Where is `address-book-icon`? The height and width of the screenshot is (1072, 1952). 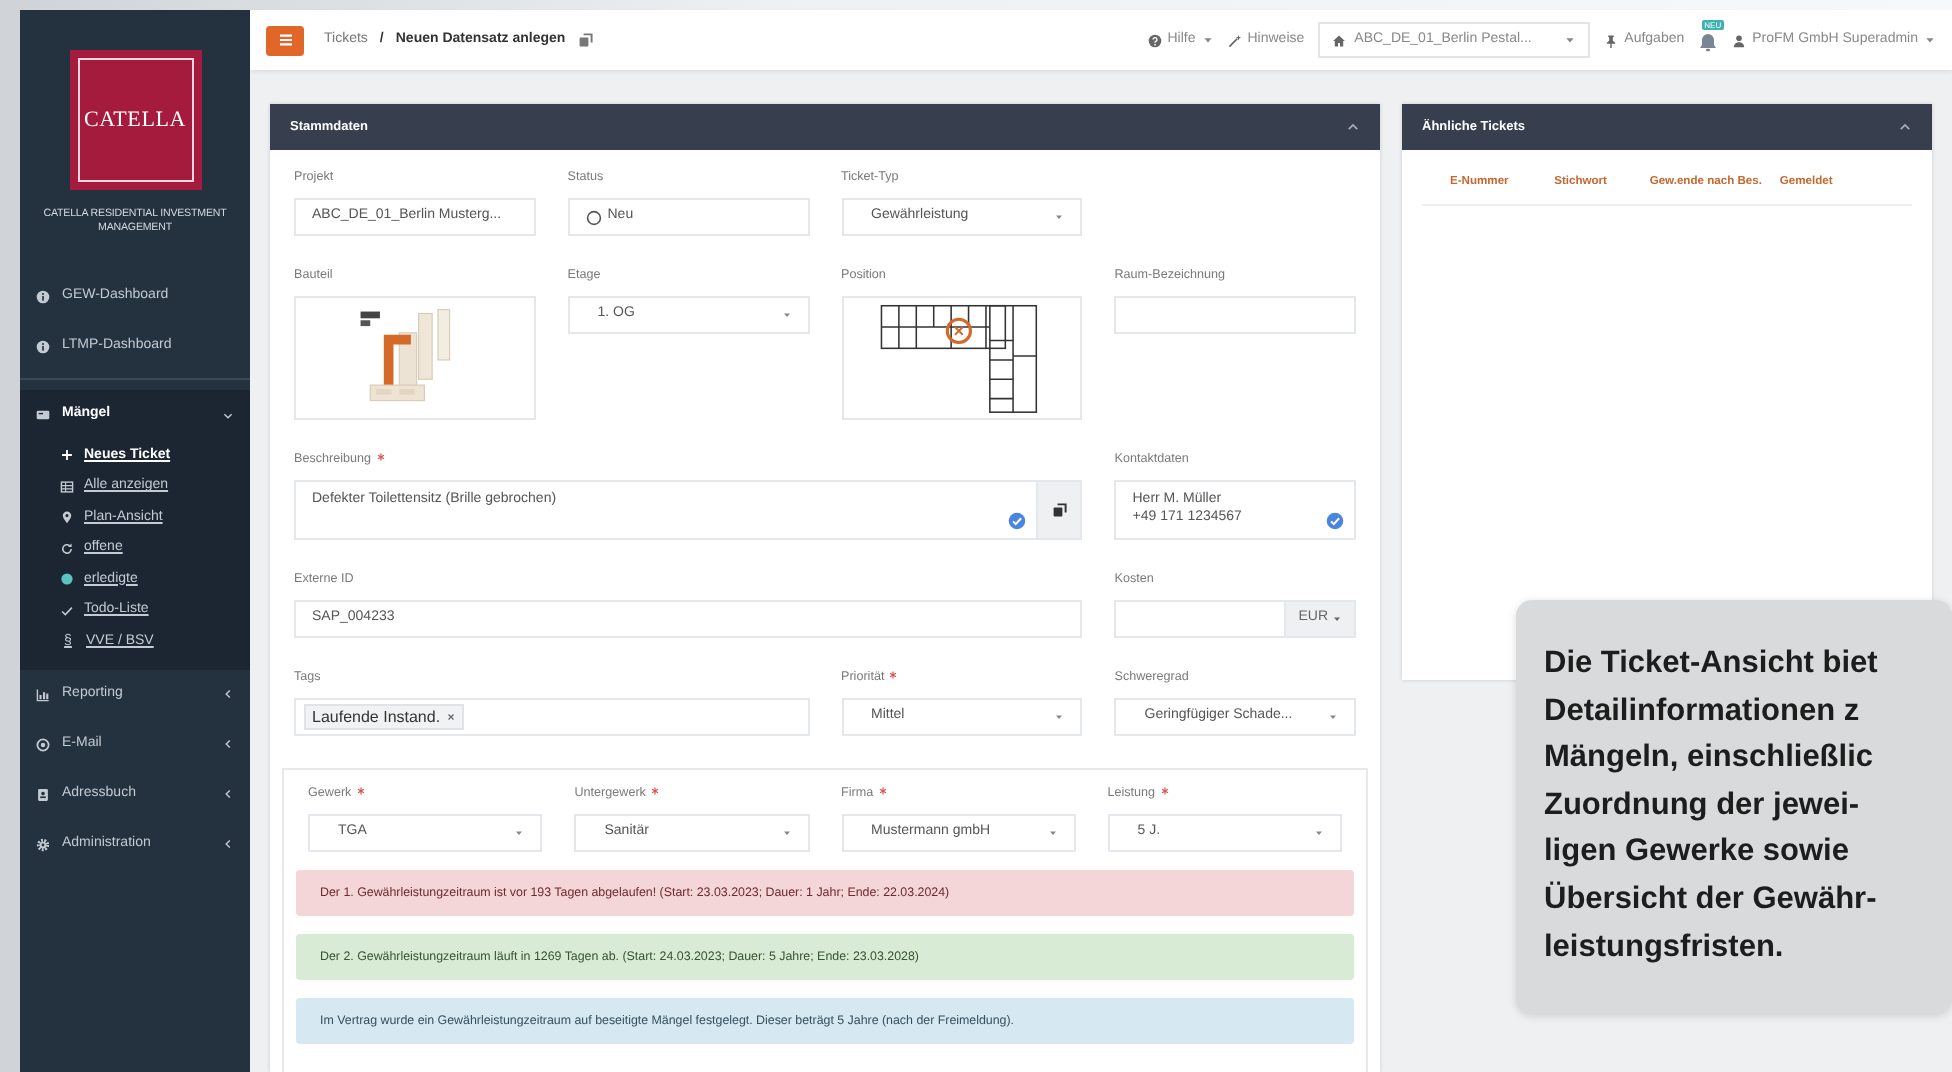
address-book-icon is located at coordinates (43, 794).